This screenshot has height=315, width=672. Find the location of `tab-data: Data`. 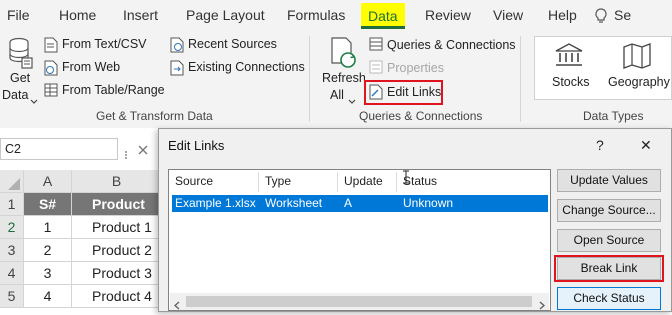

tab-data: Data is located at coordinates (383, 16).